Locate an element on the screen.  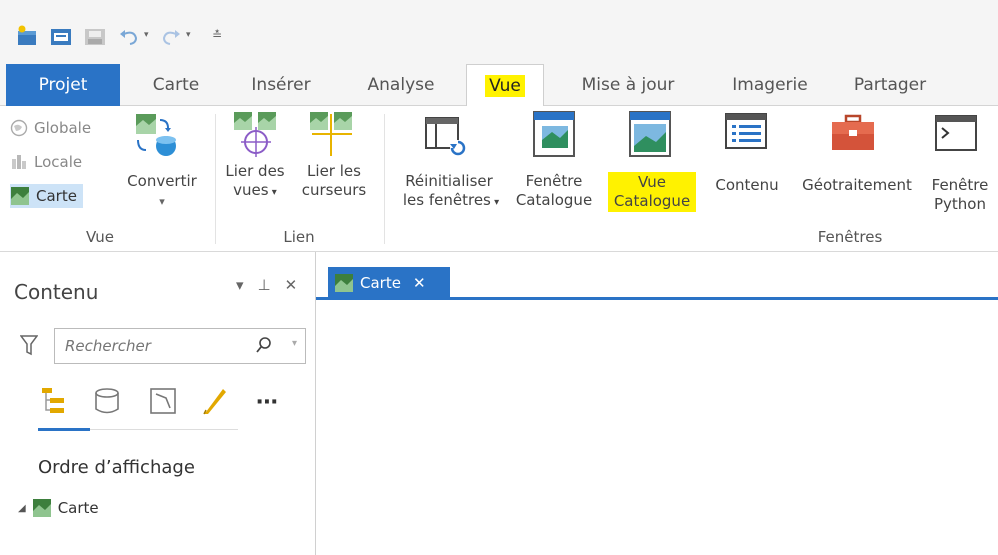
search-dropdown-icon: ▾ is located at coordinates (294, 343).